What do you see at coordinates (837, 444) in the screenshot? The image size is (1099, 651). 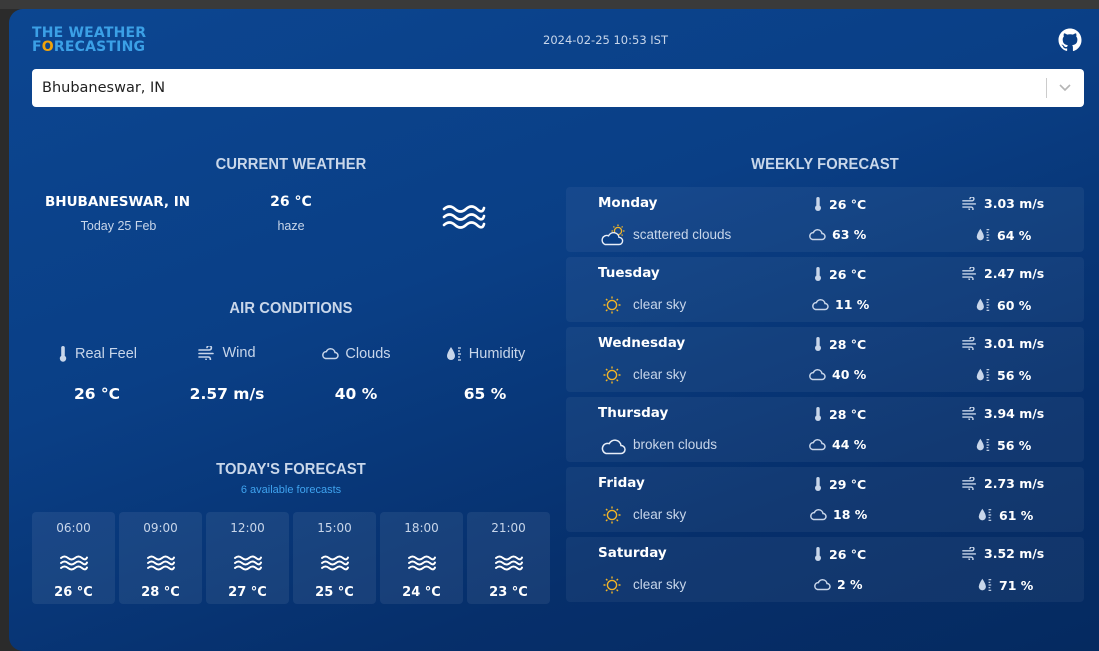 I see `clouds-cell: 44 %` at bounding box center [837, 444].